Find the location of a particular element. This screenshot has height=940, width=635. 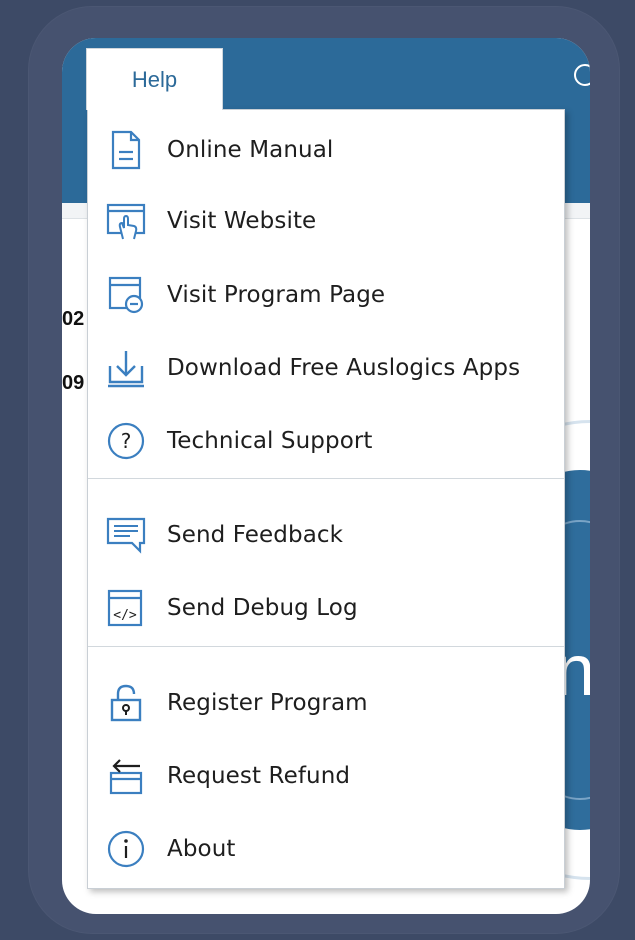

menu-item-label: About is located at coordinates (201, 849).